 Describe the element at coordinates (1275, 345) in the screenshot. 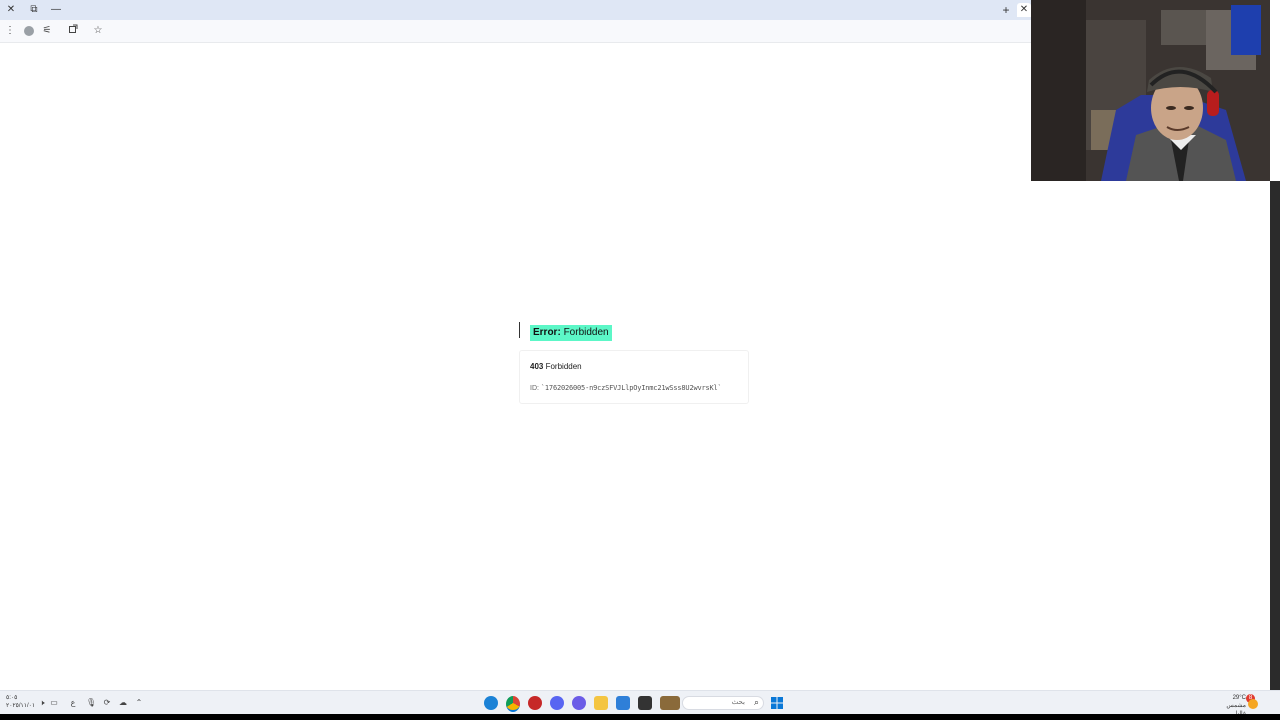

I see `screen-edge` at that location.